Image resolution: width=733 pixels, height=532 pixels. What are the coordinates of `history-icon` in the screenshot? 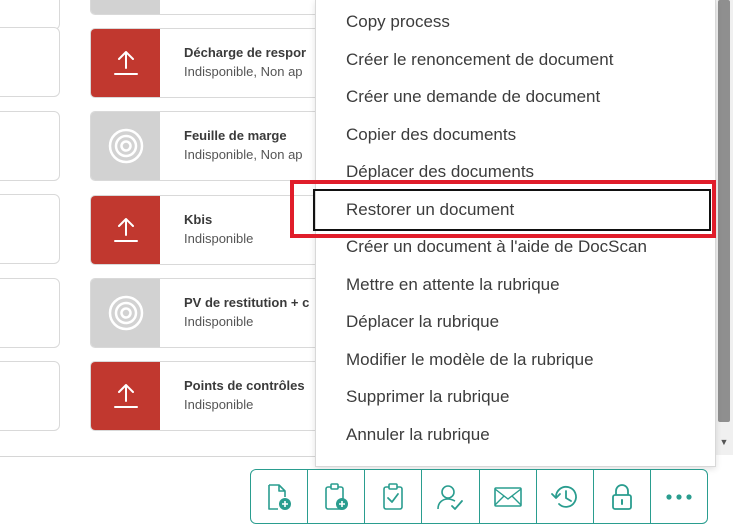 It's located at (563, 496).